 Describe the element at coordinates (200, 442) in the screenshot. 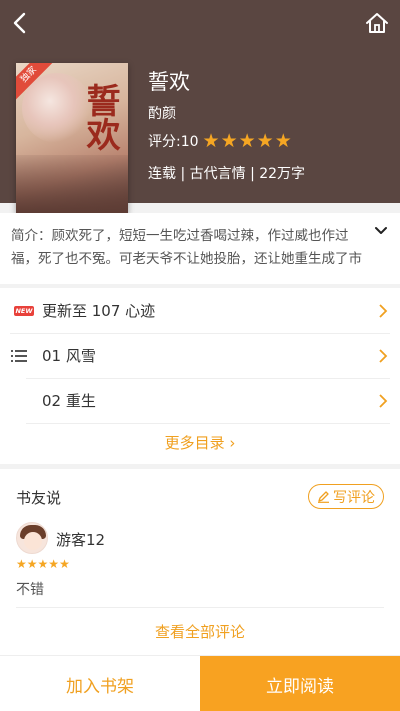

I see `more-chapters-link: 更多目录 ›` at that location.